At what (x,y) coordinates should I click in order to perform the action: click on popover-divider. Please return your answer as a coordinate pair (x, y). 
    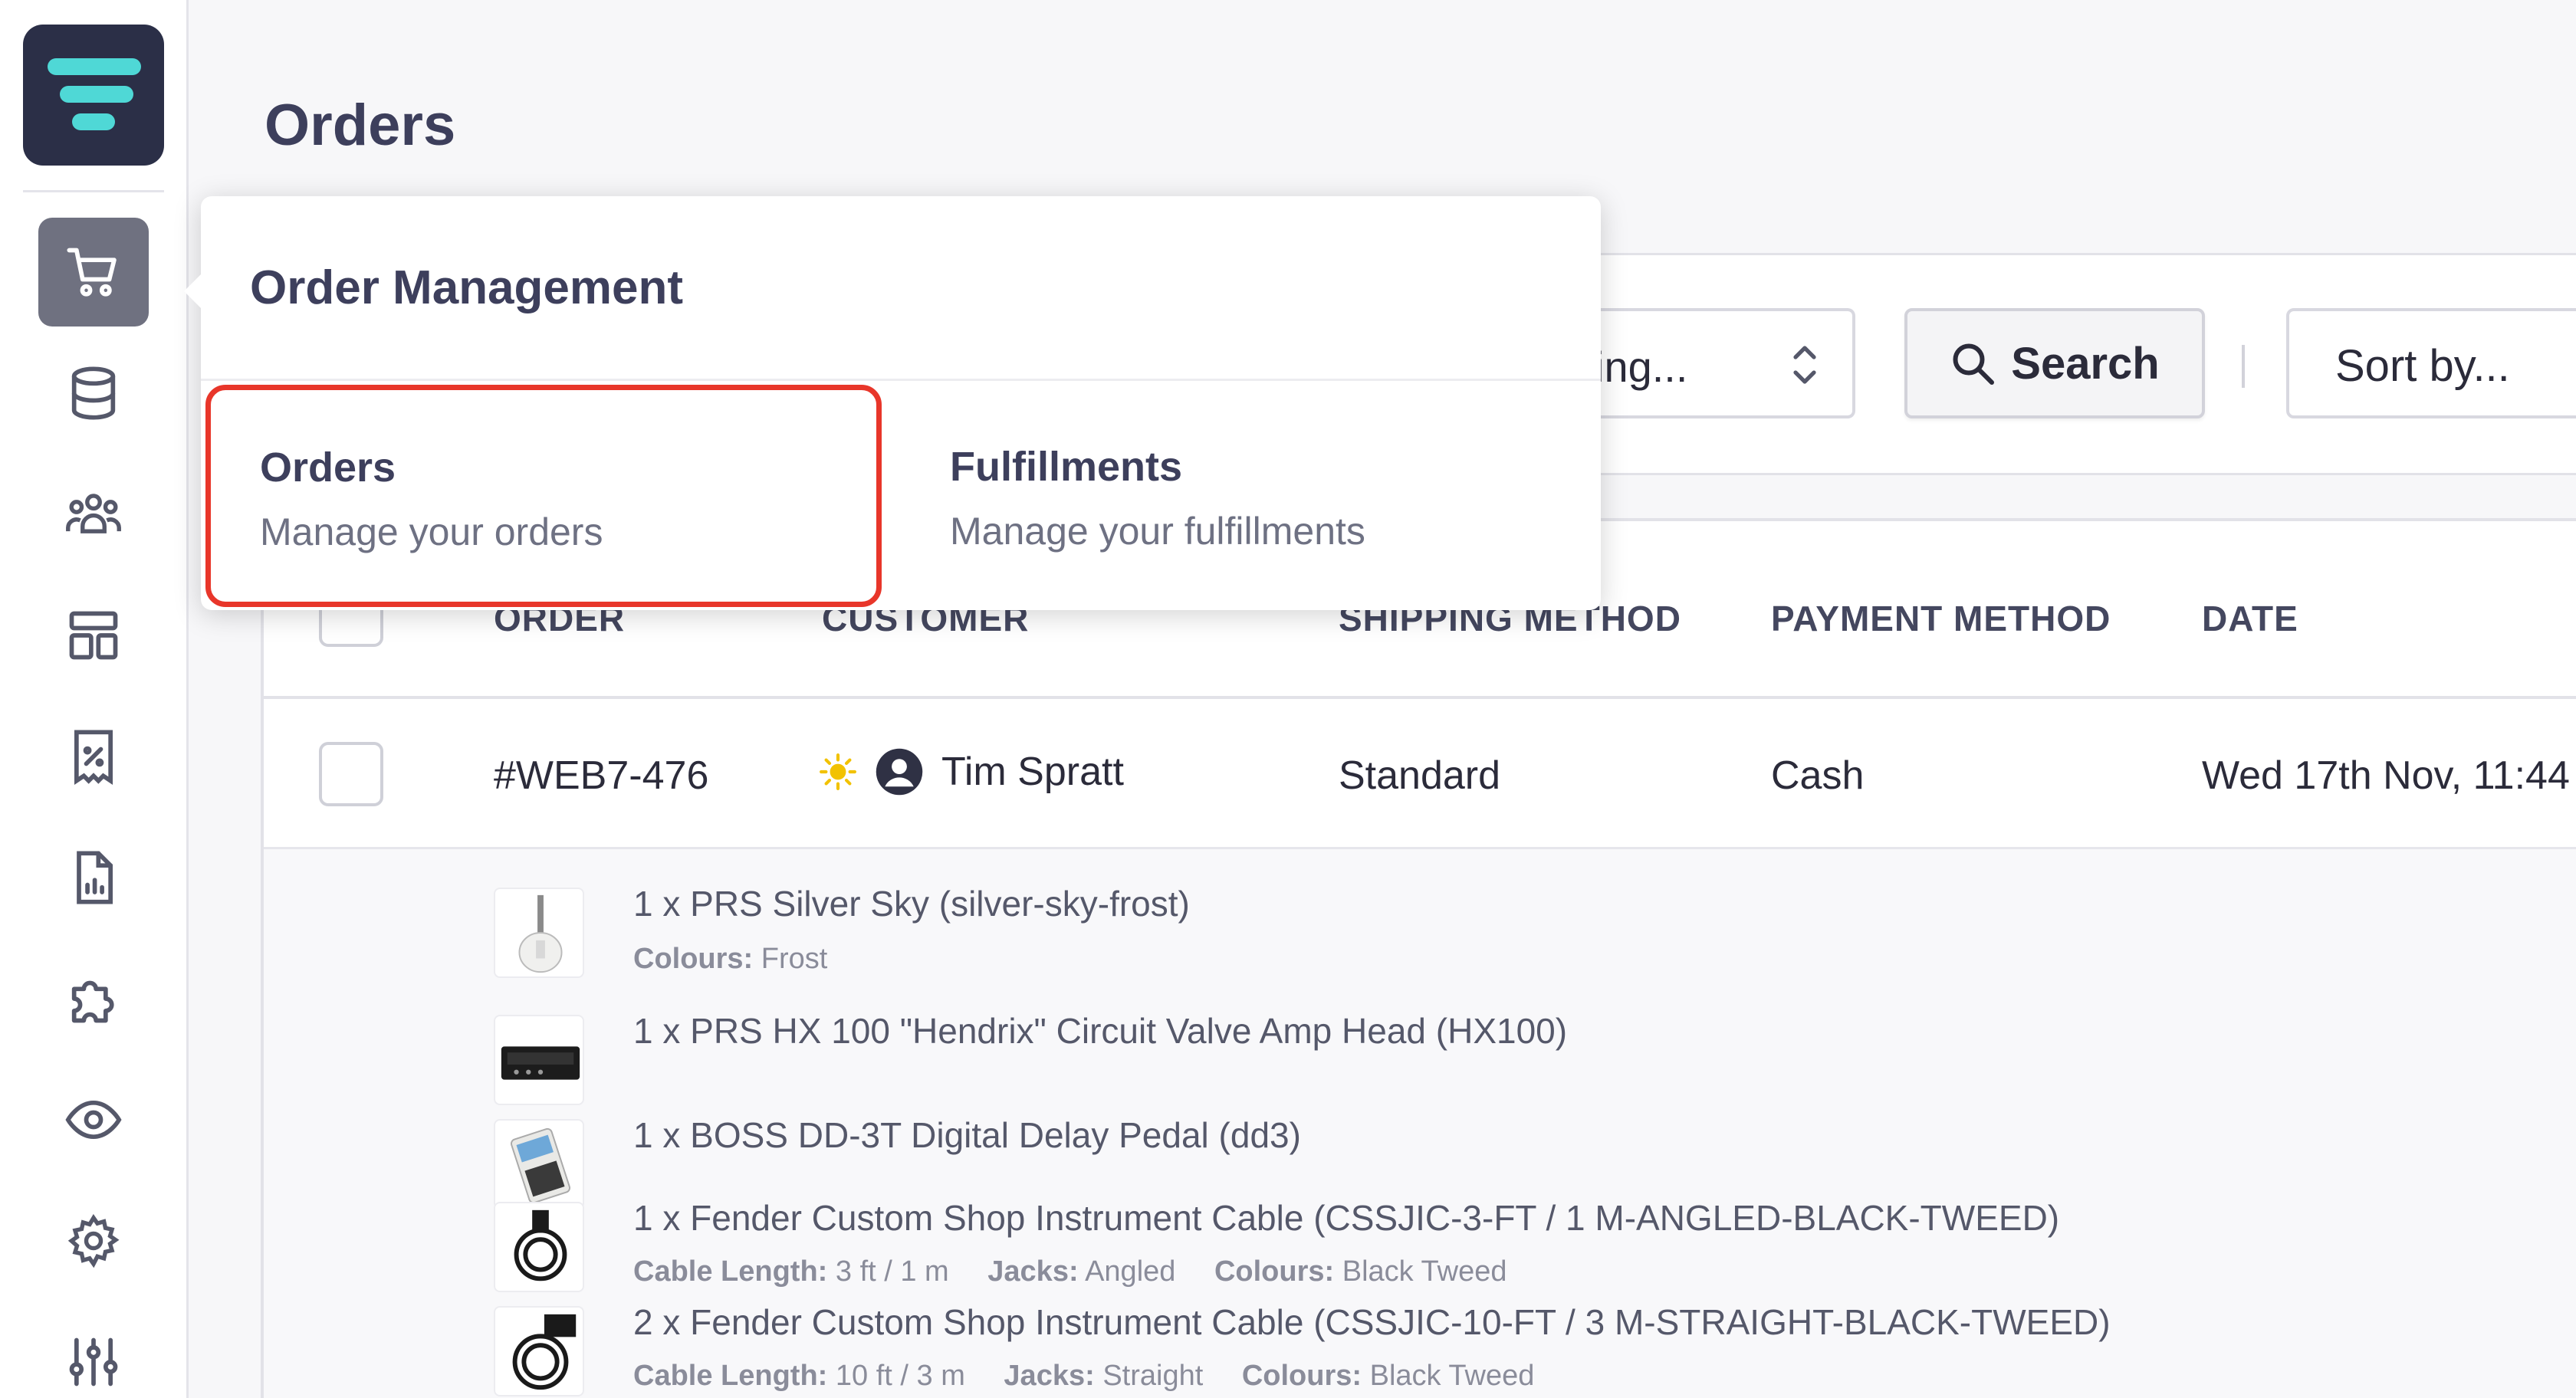
    Looking at the image, I should click on (901, 380).